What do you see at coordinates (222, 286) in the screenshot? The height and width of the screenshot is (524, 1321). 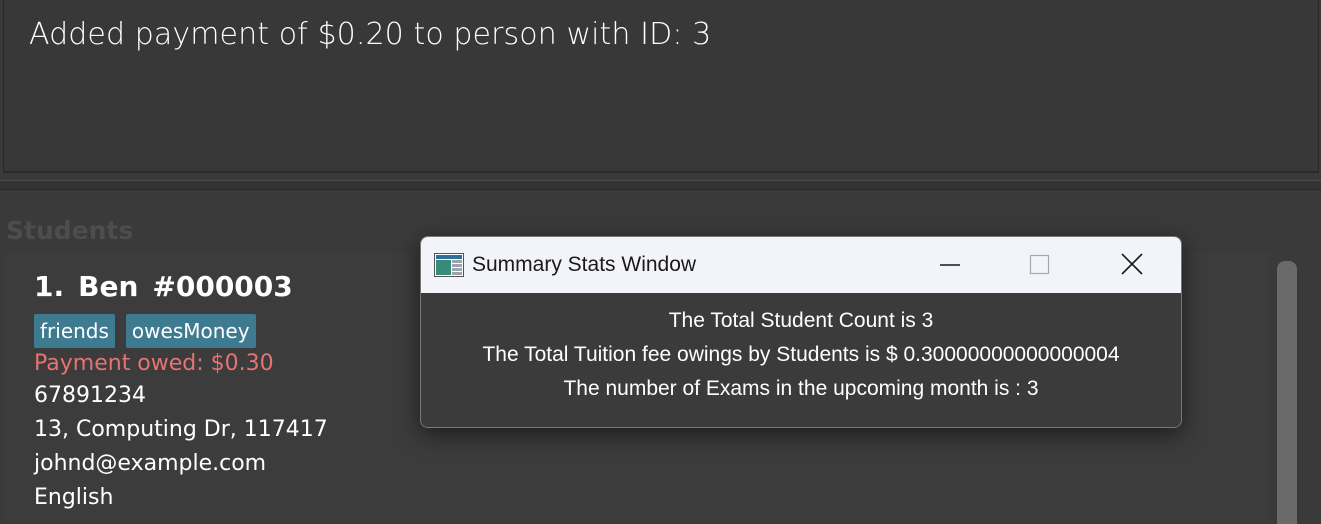 I see `student-id: #000003` at bounding box center [222, 286].